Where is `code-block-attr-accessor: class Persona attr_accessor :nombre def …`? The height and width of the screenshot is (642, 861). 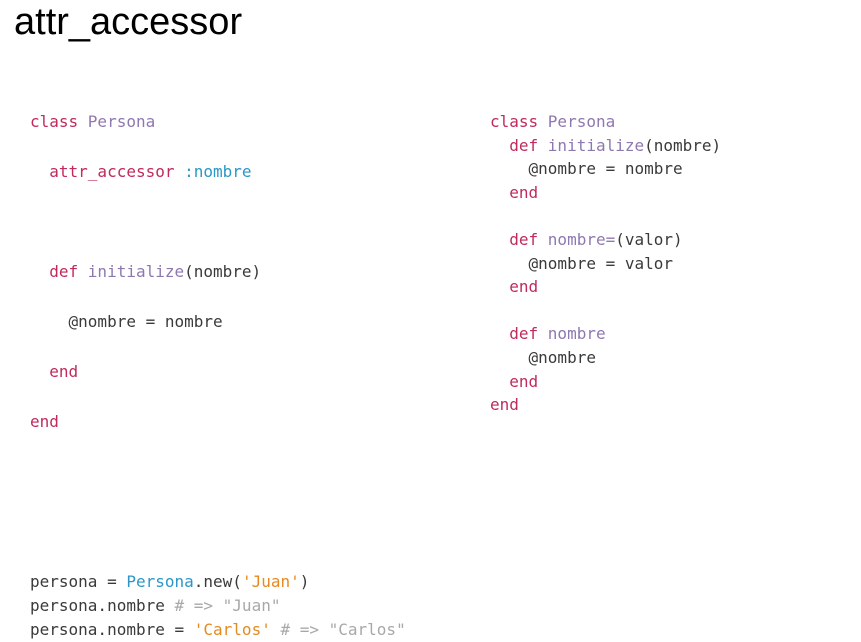 code-block-attr-accessor: class Persona attr_accessor :nombre def … is located at coordinates (145, 285).